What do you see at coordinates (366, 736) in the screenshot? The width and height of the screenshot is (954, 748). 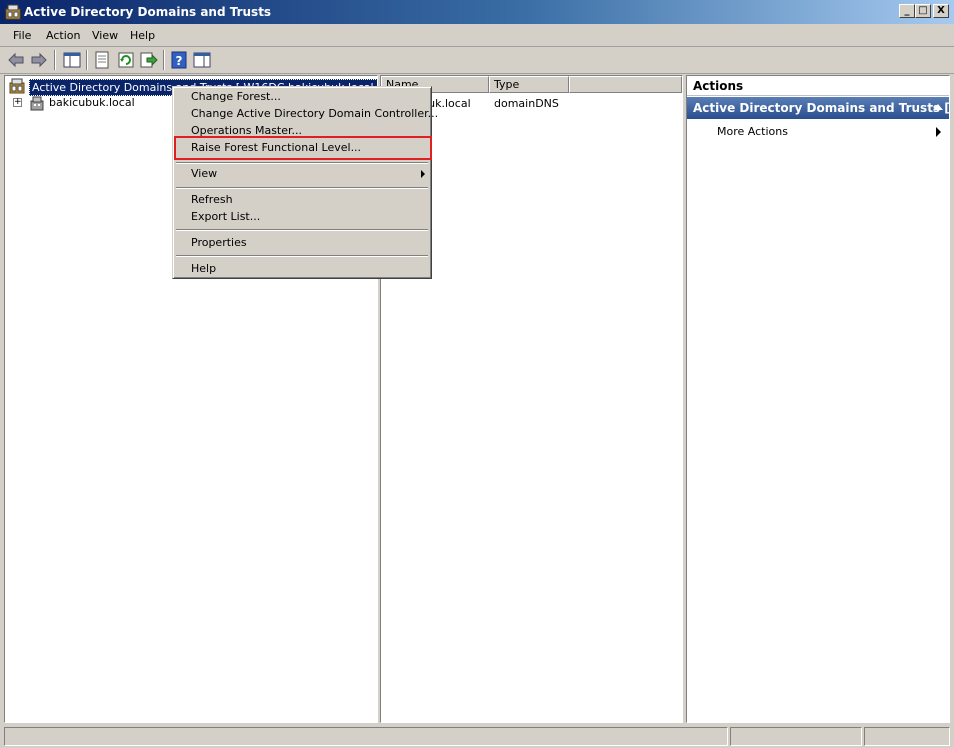 I see `status-cell-main` at bounding box center [366, 736].